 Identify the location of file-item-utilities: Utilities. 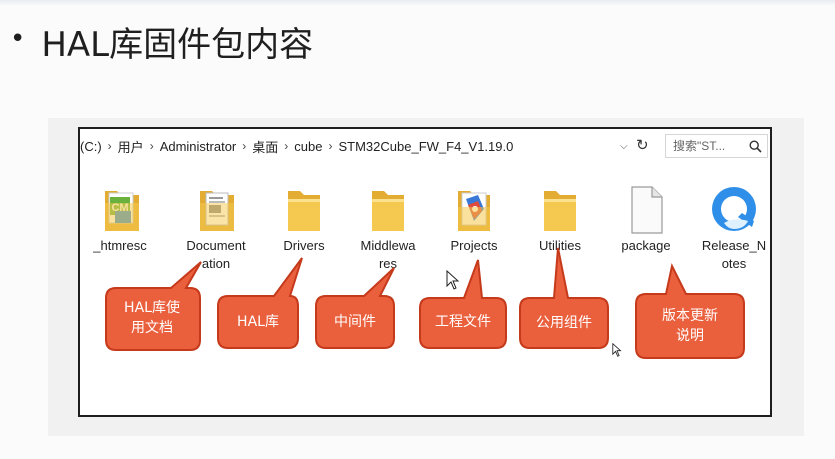
(560, 216).